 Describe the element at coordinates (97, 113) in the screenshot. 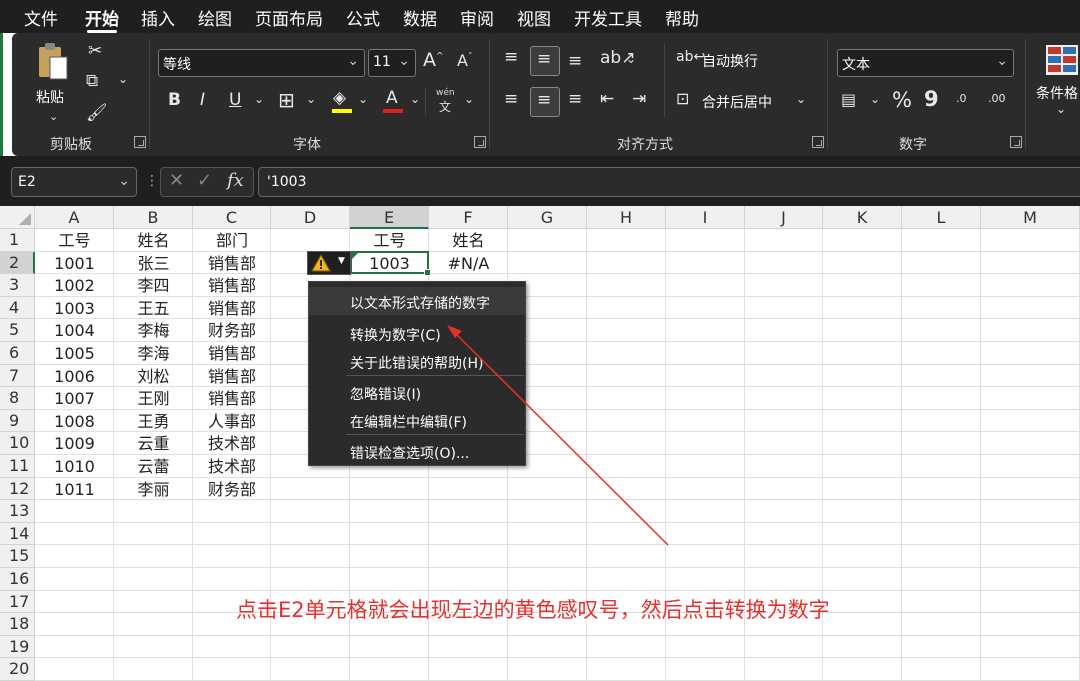

I see `format-painter-icon: 🖌` at that location.